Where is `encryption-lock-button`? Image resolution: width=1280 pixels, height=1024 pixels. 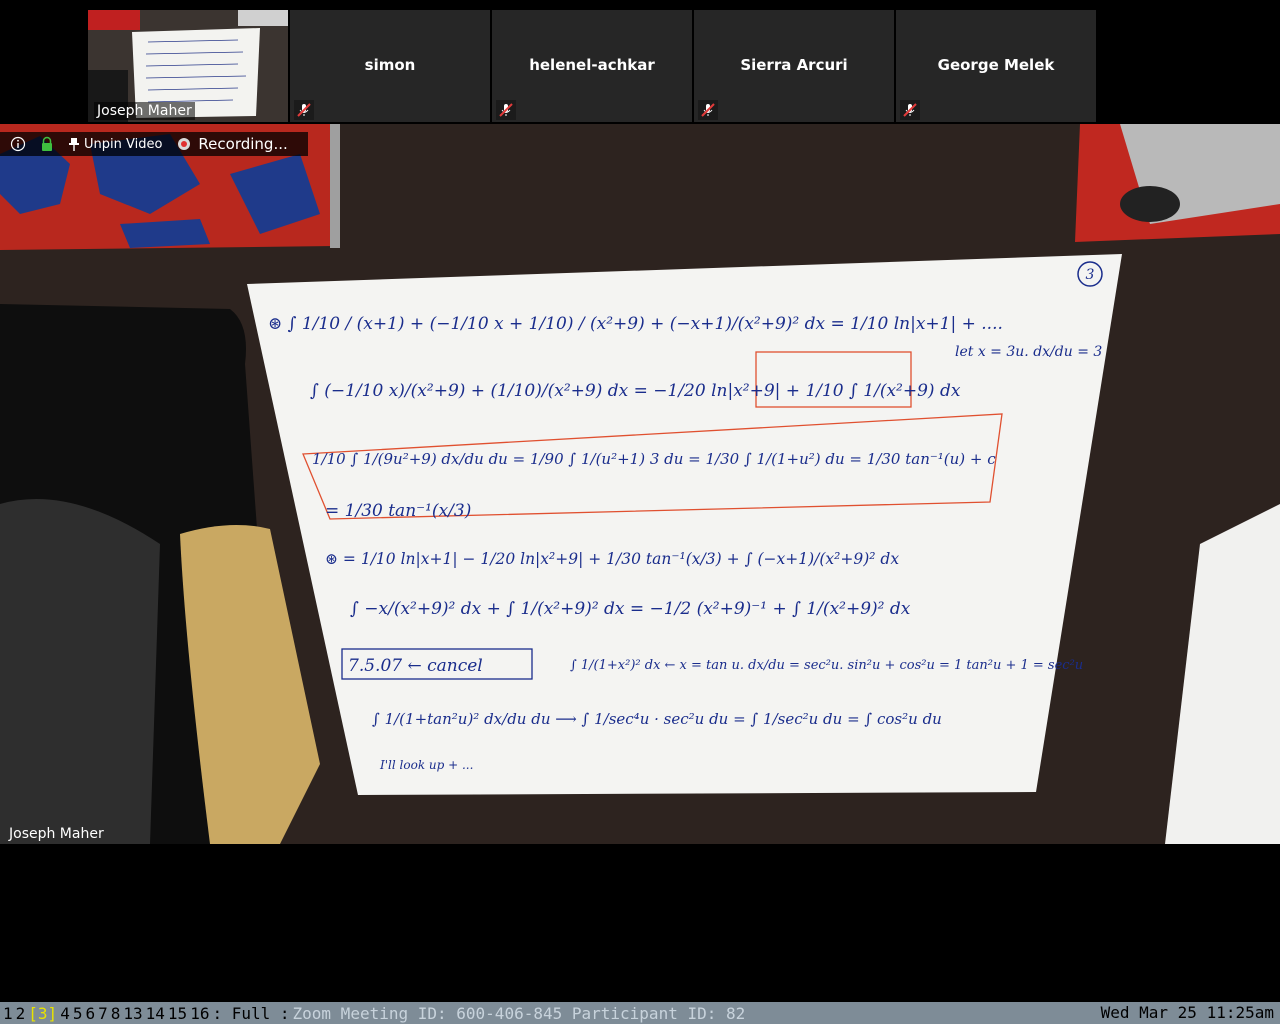
encryption-lock-button is located at coordinates (47, 144).